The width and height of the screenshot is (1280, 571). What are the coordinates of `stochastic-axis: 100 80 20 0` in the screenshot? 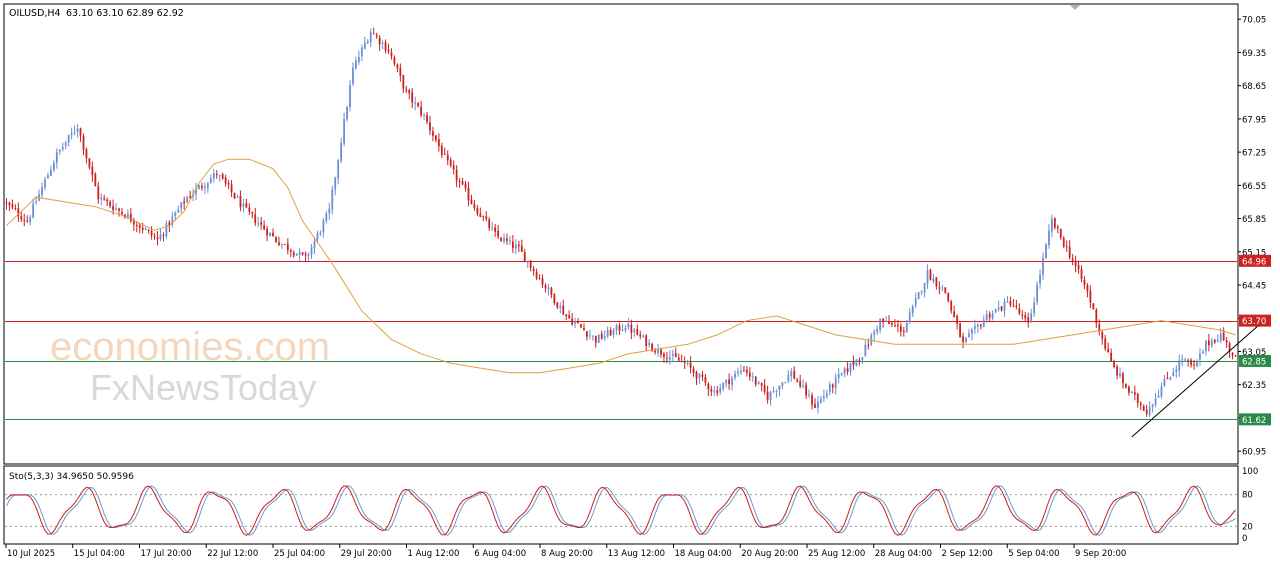 It's located at (1250, 505).